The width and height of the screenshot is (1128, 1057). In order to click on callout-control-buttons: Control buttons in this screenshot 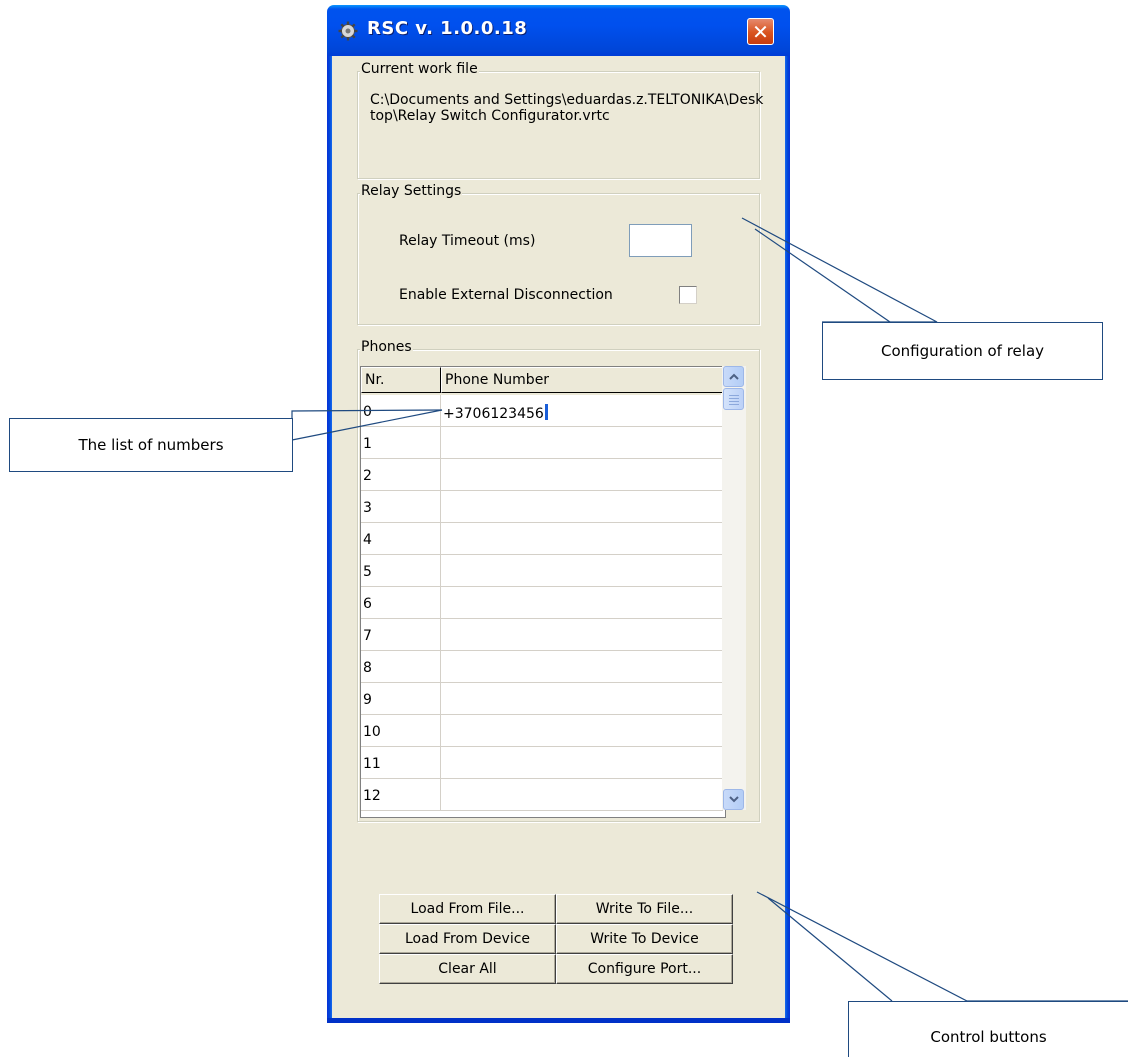, I will do `click(988, 1029)`.